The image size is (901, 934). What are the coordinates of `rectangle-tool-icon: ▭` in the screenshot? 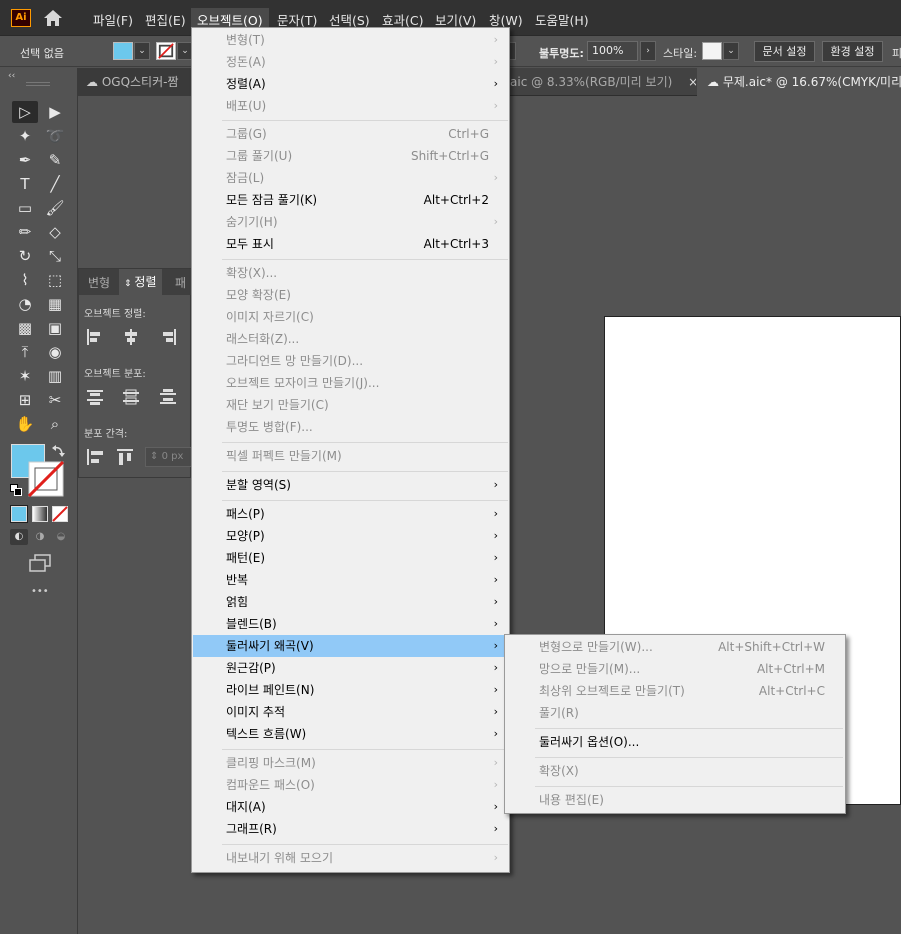 It's located at (25, 208).